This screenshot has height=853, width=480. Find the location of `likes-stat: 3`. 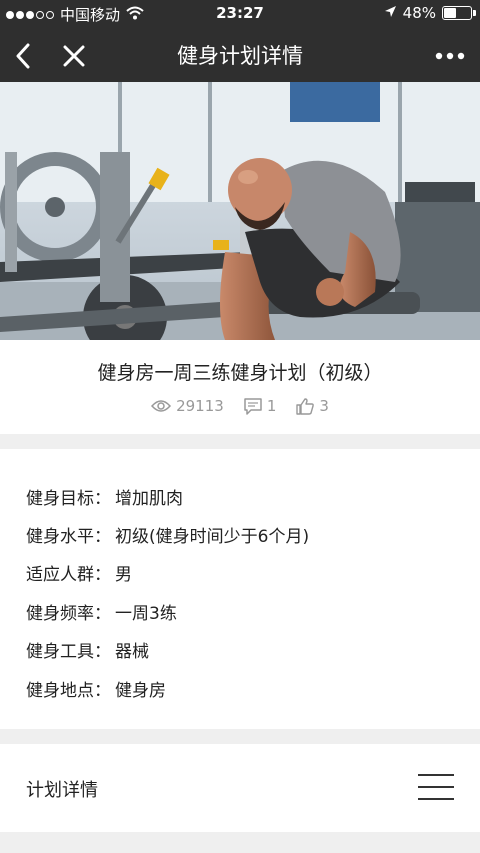

likes-stat: 3 is located at coordinates (312, 406).